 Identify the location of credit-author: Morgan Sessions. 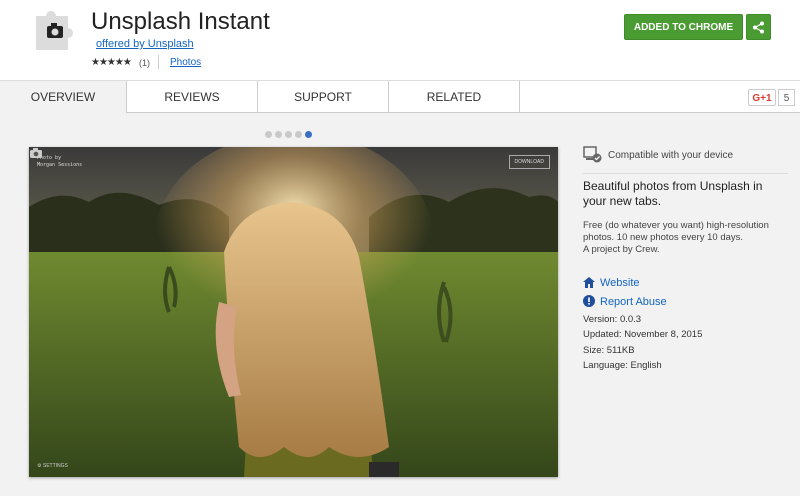
(60, 165).